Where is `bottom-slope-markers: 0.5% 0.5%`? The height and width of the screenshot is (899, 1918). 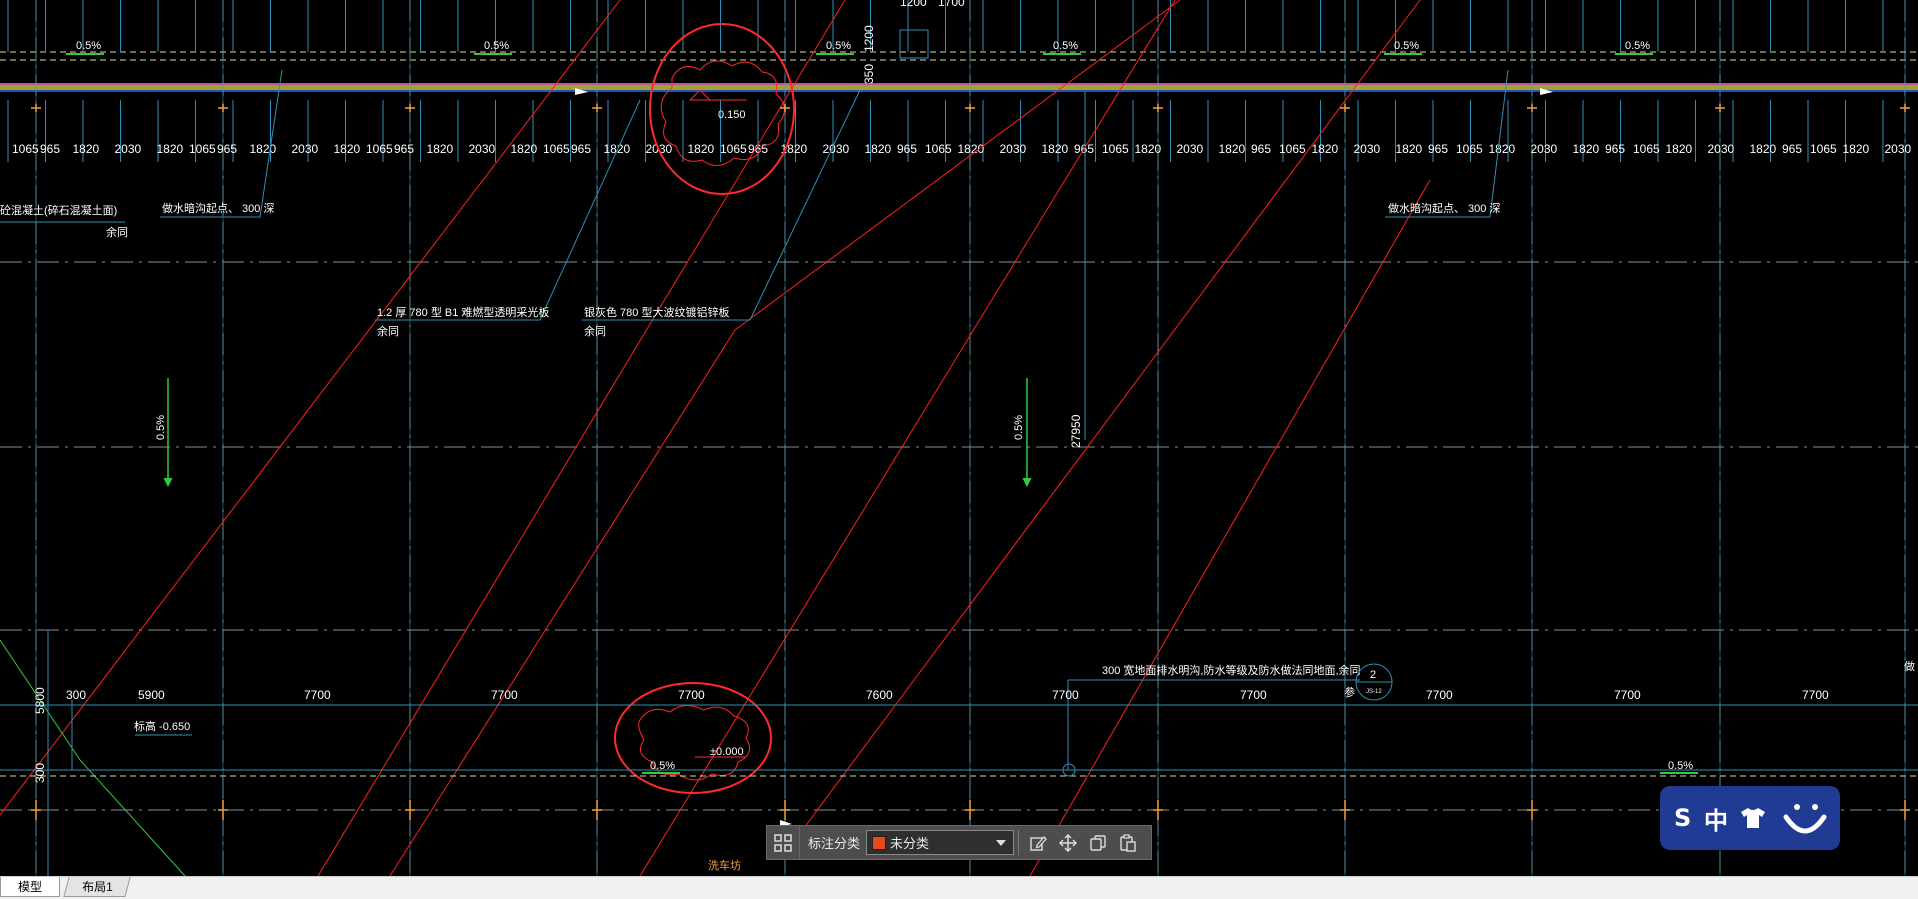 bottom-slope-markers: 0.5% 0.5% is located at coordinates (1170, 767).